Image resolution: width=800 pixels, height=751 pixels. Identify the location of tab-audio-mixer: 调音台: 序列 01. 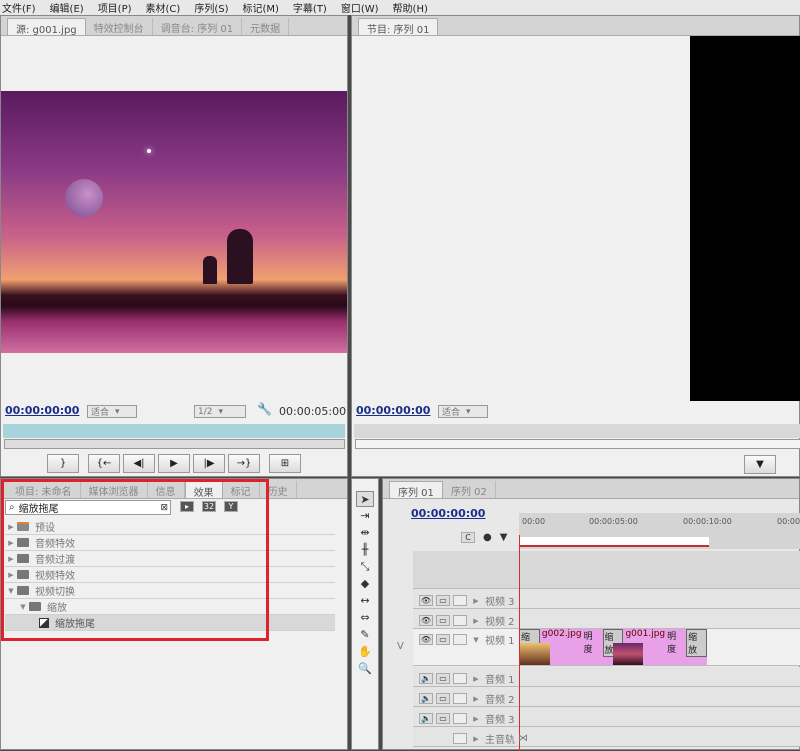
(198, 26).